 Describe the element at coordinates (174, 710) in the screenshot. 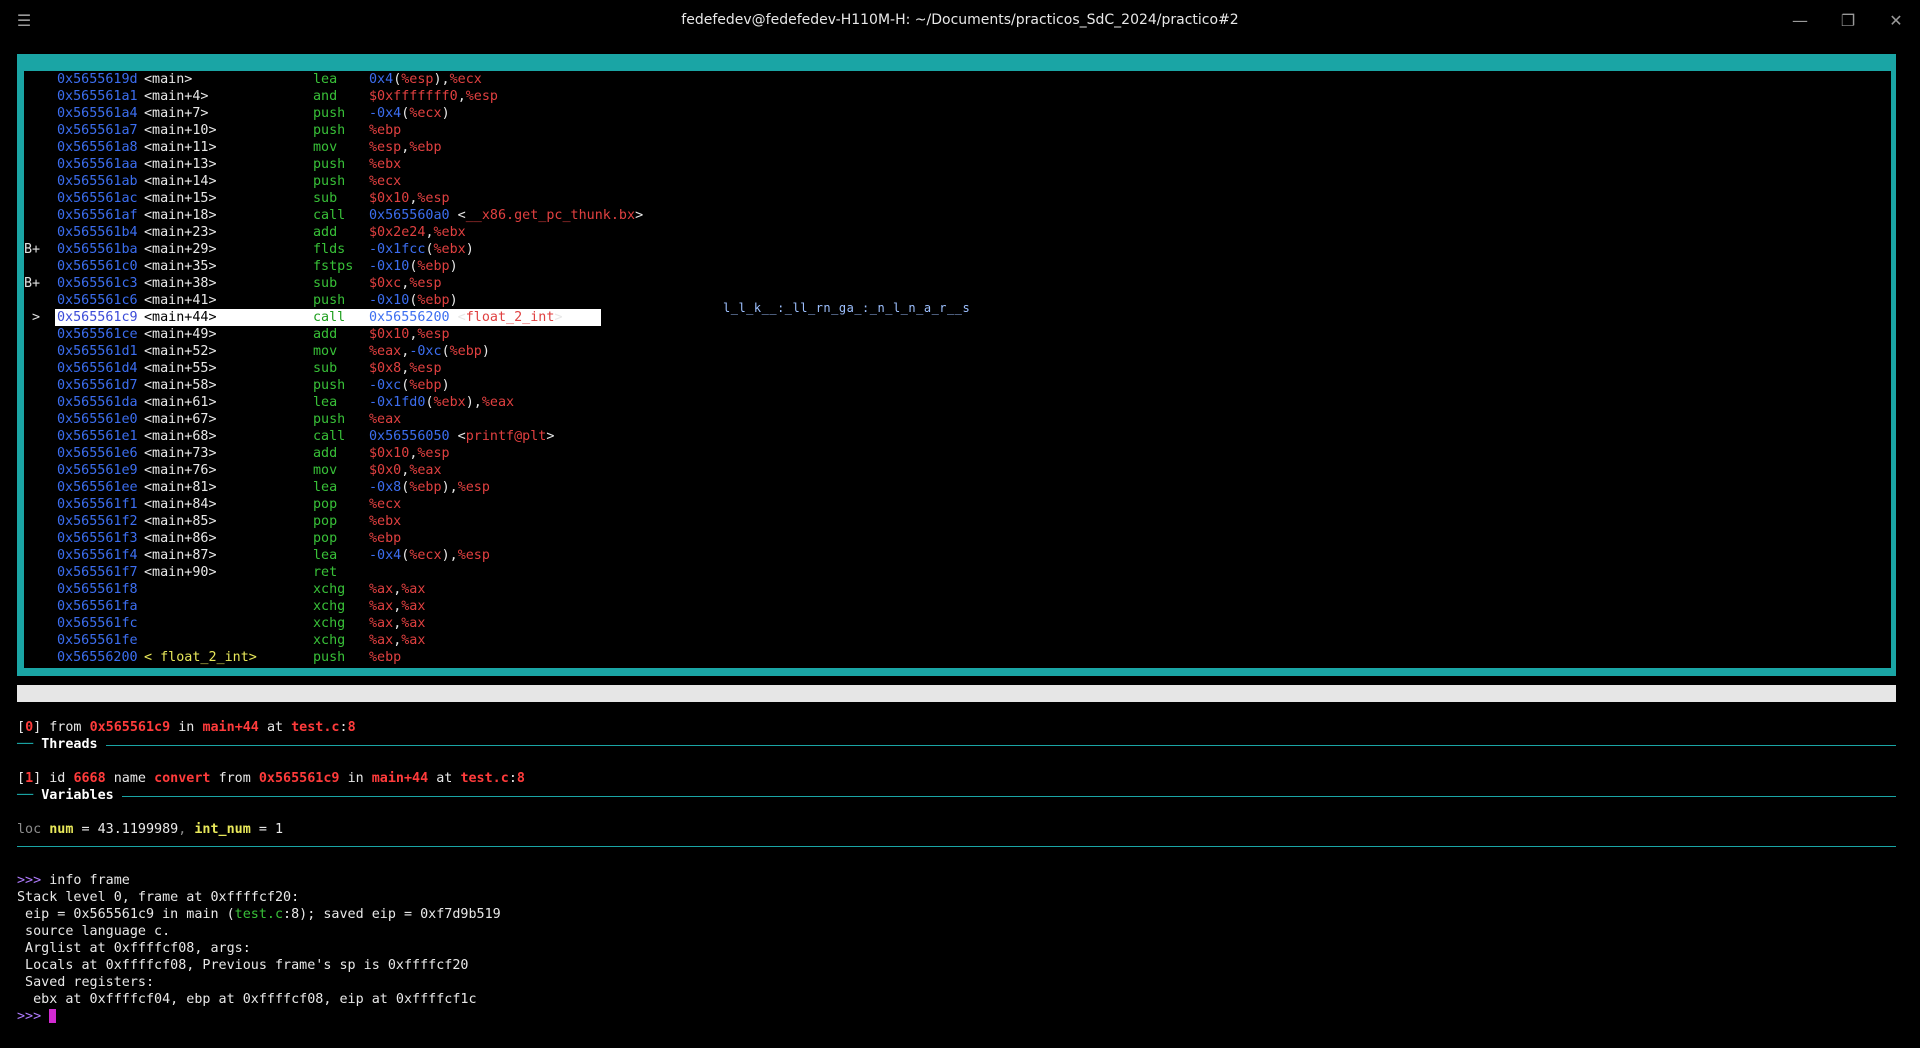

I see `status-thread: multi-thre Thread 0xf7fbf500 ( In: main` at that location.